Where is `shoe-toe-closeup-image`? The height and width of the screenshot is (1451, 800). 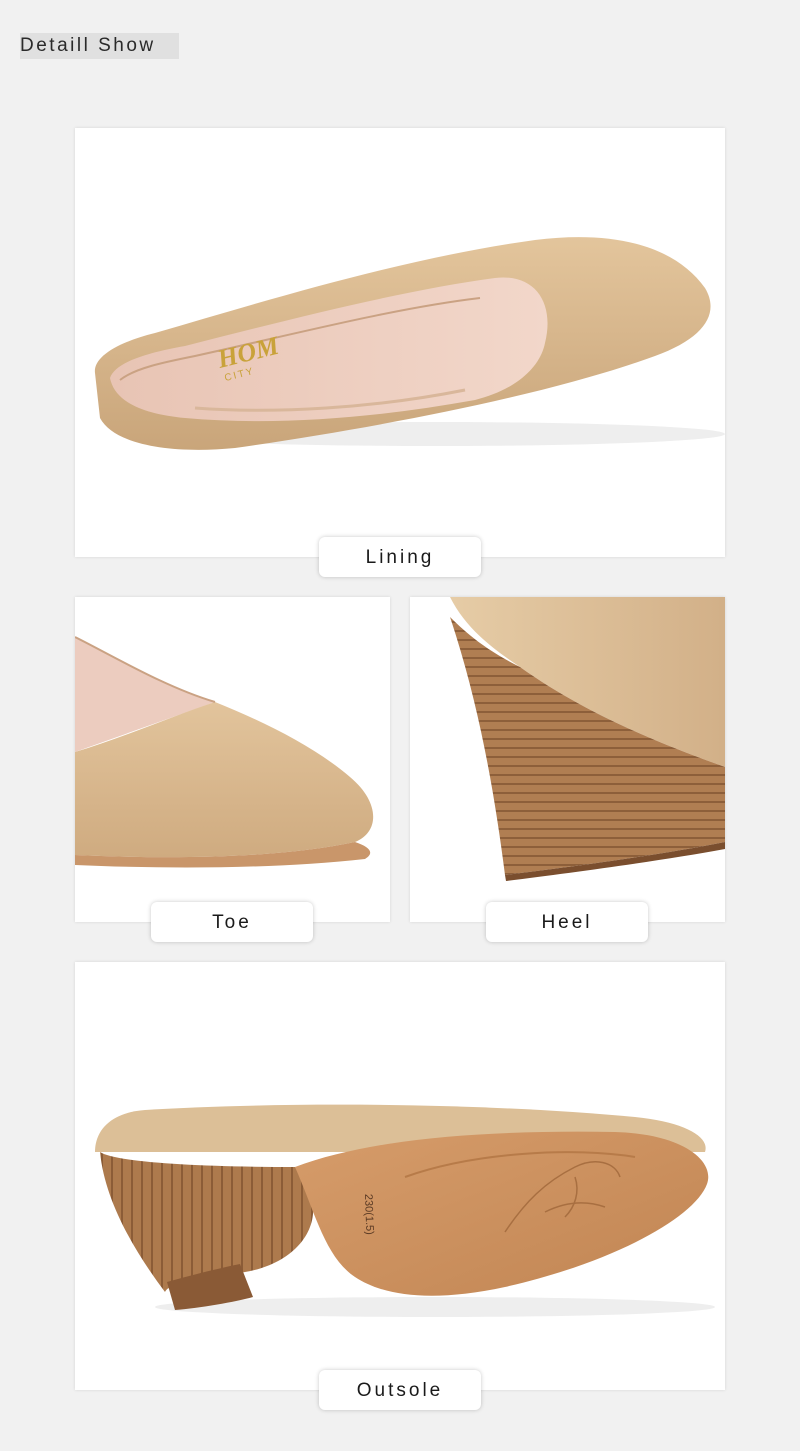 shoe-toe-closeup-image is located at coordinates (224, 752).